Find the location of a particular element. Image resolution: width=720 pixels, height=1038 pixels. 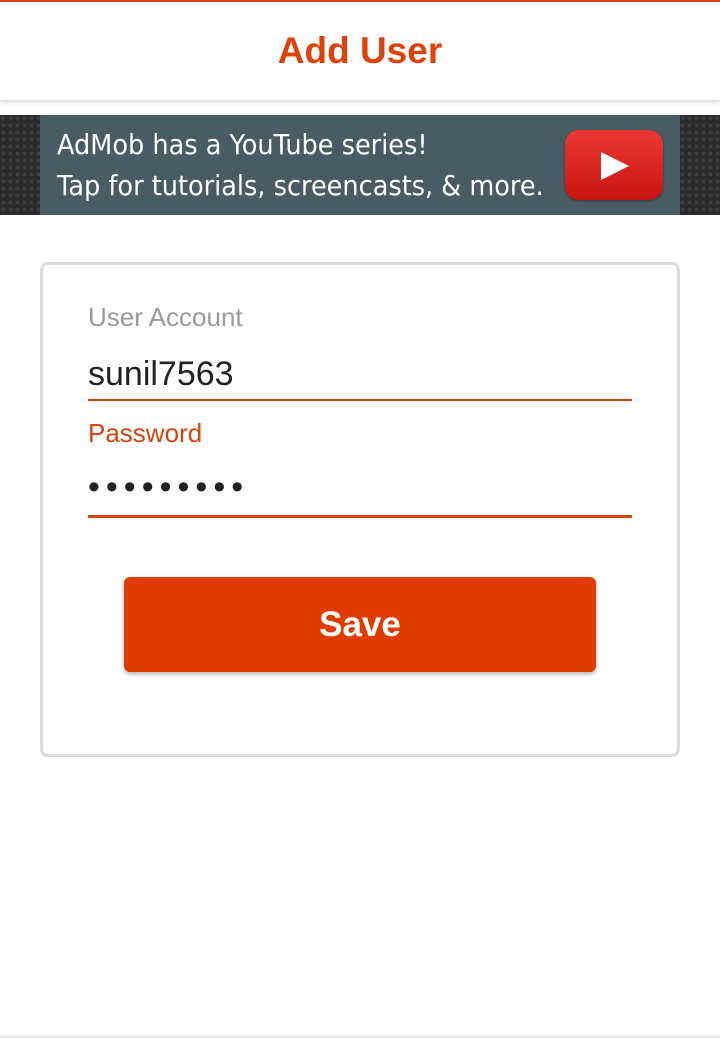

play-triangle-icon is located at coordinates (615, 166).